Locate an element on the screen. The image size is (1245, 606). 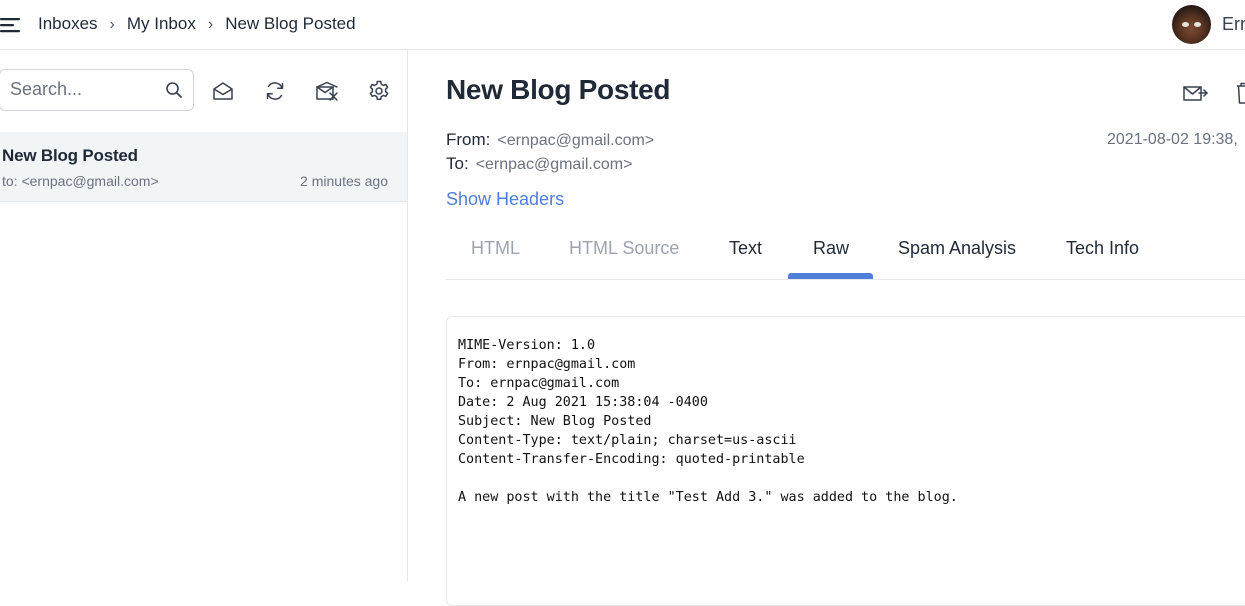
page-title: New Blog Posted is located at coordinates (558, 89).